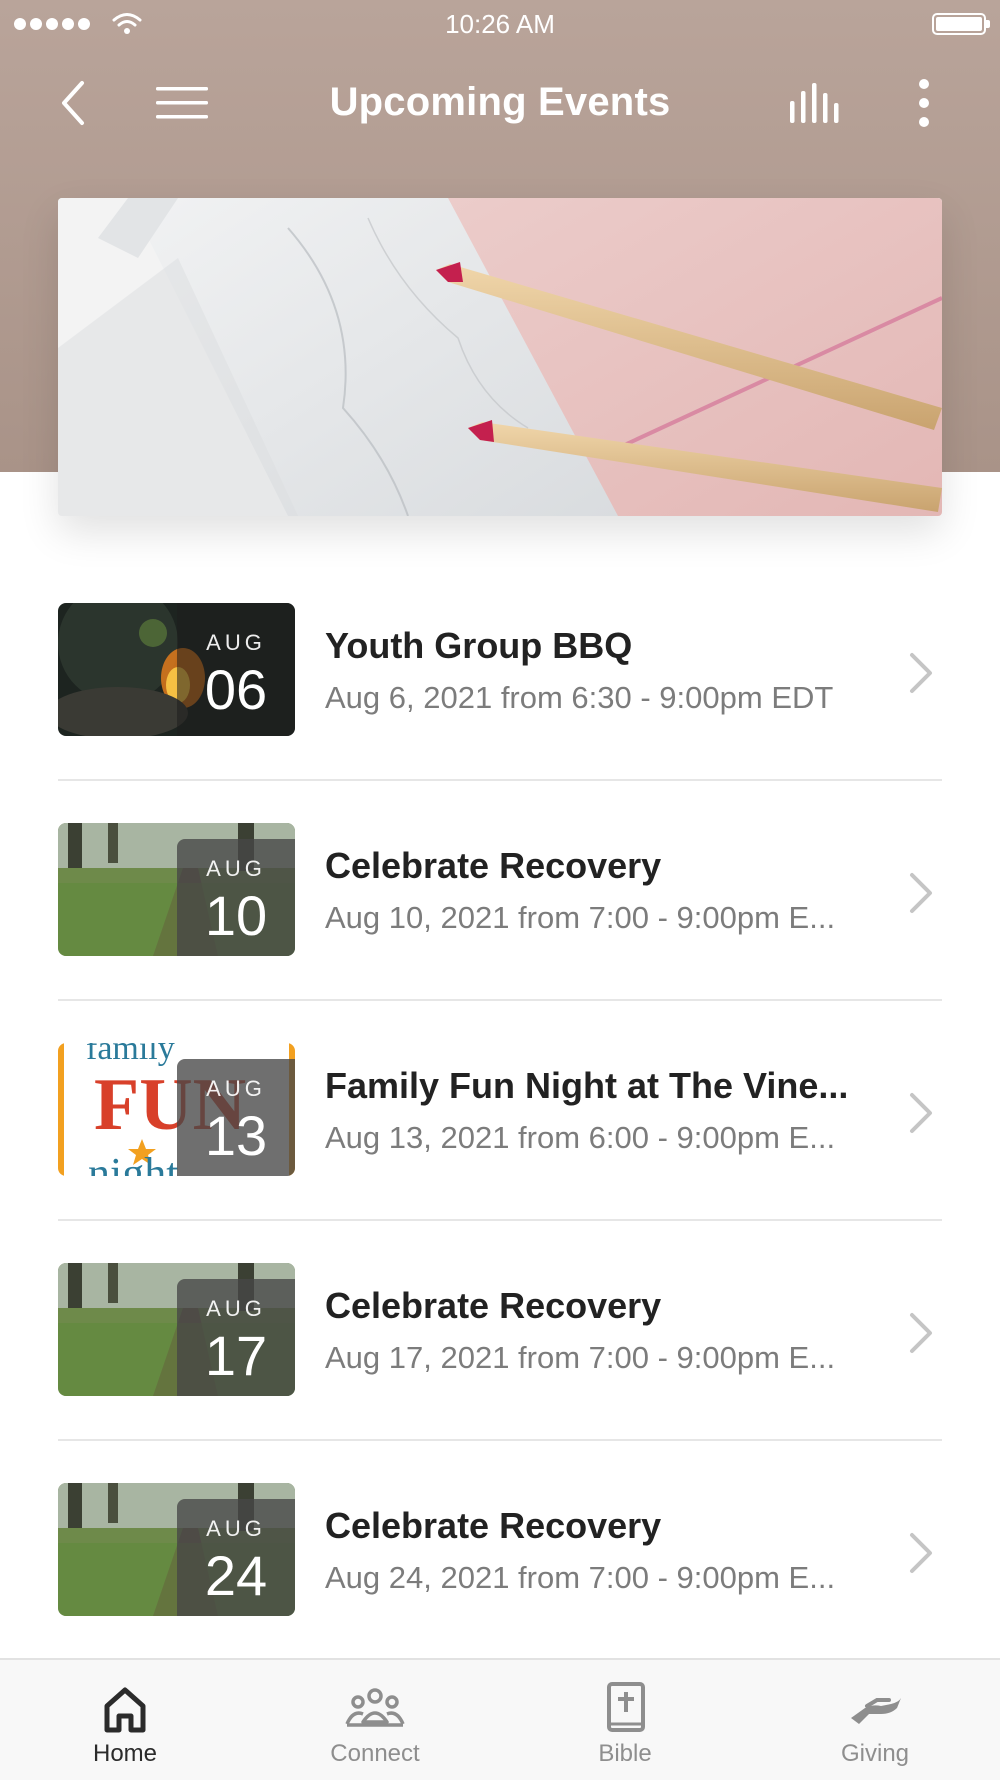 This screenshot has width=1000, height=1780. I want to click on date-day: 24, so click(236, 1575).